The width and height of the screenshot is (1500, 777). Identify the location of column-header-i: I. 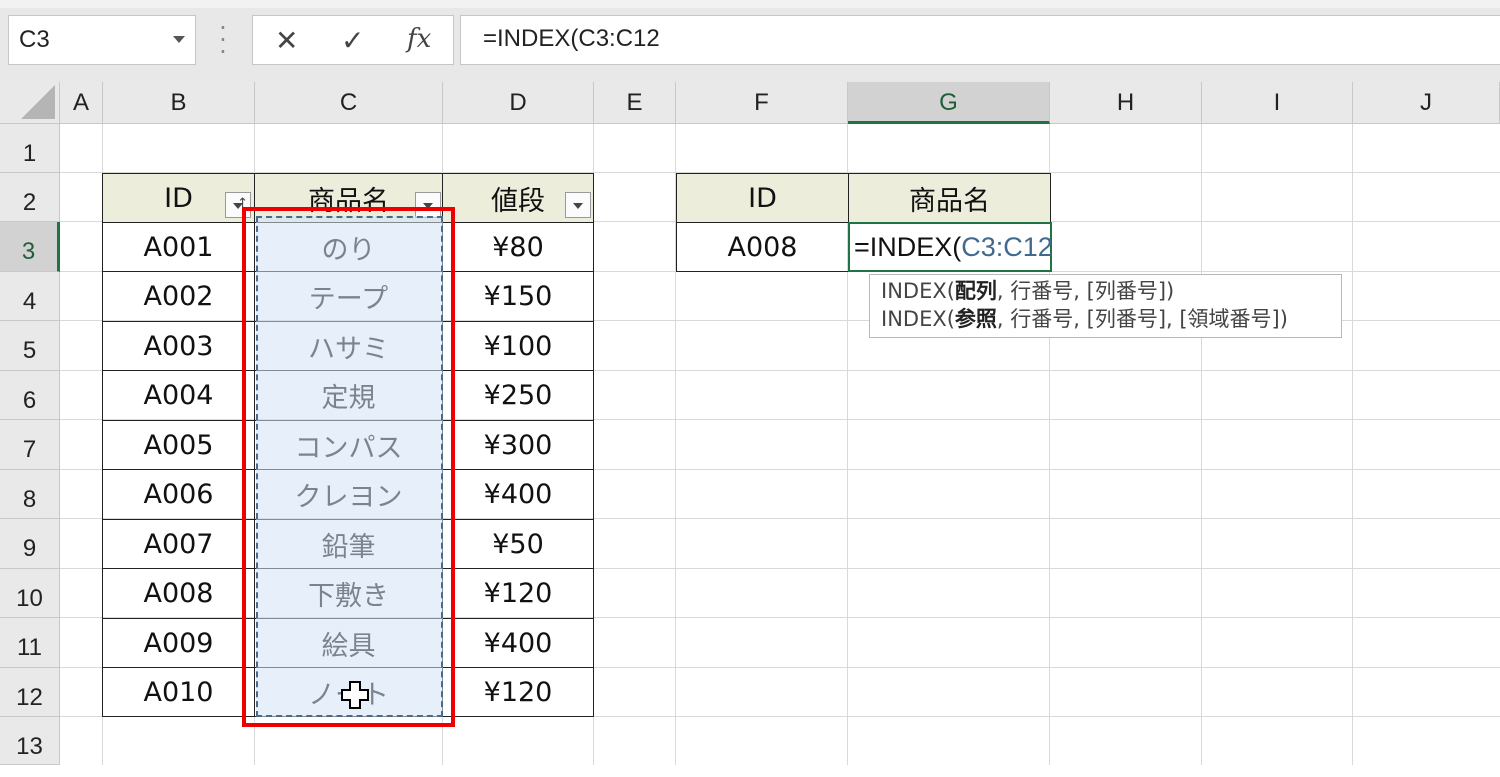
(1277, 103).